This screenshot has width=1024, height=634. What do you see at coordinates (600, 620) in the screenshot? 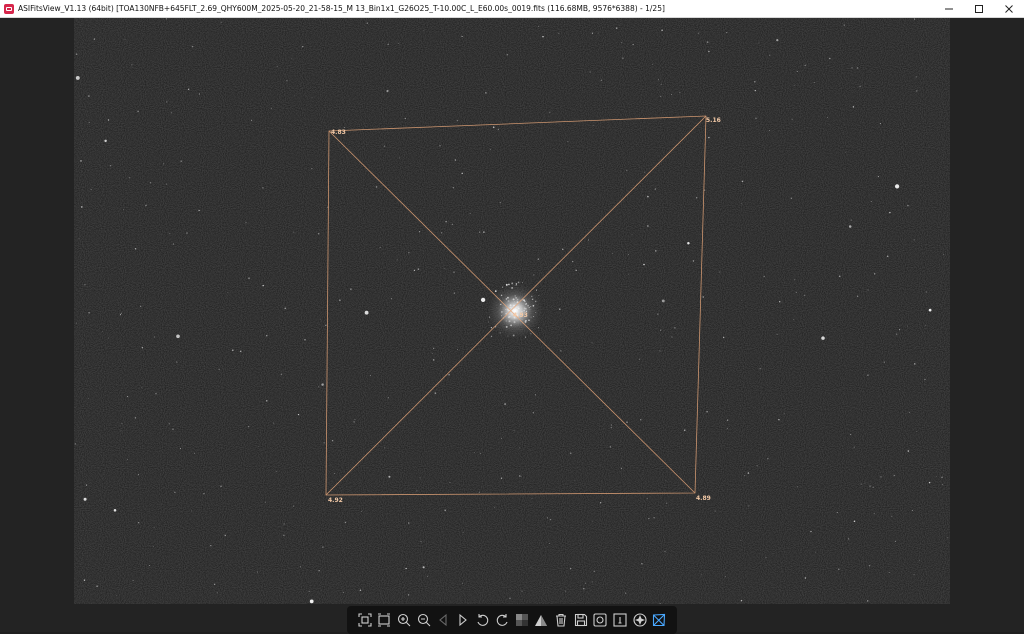
I see `compare-icon` at bounding box center [600, 620].